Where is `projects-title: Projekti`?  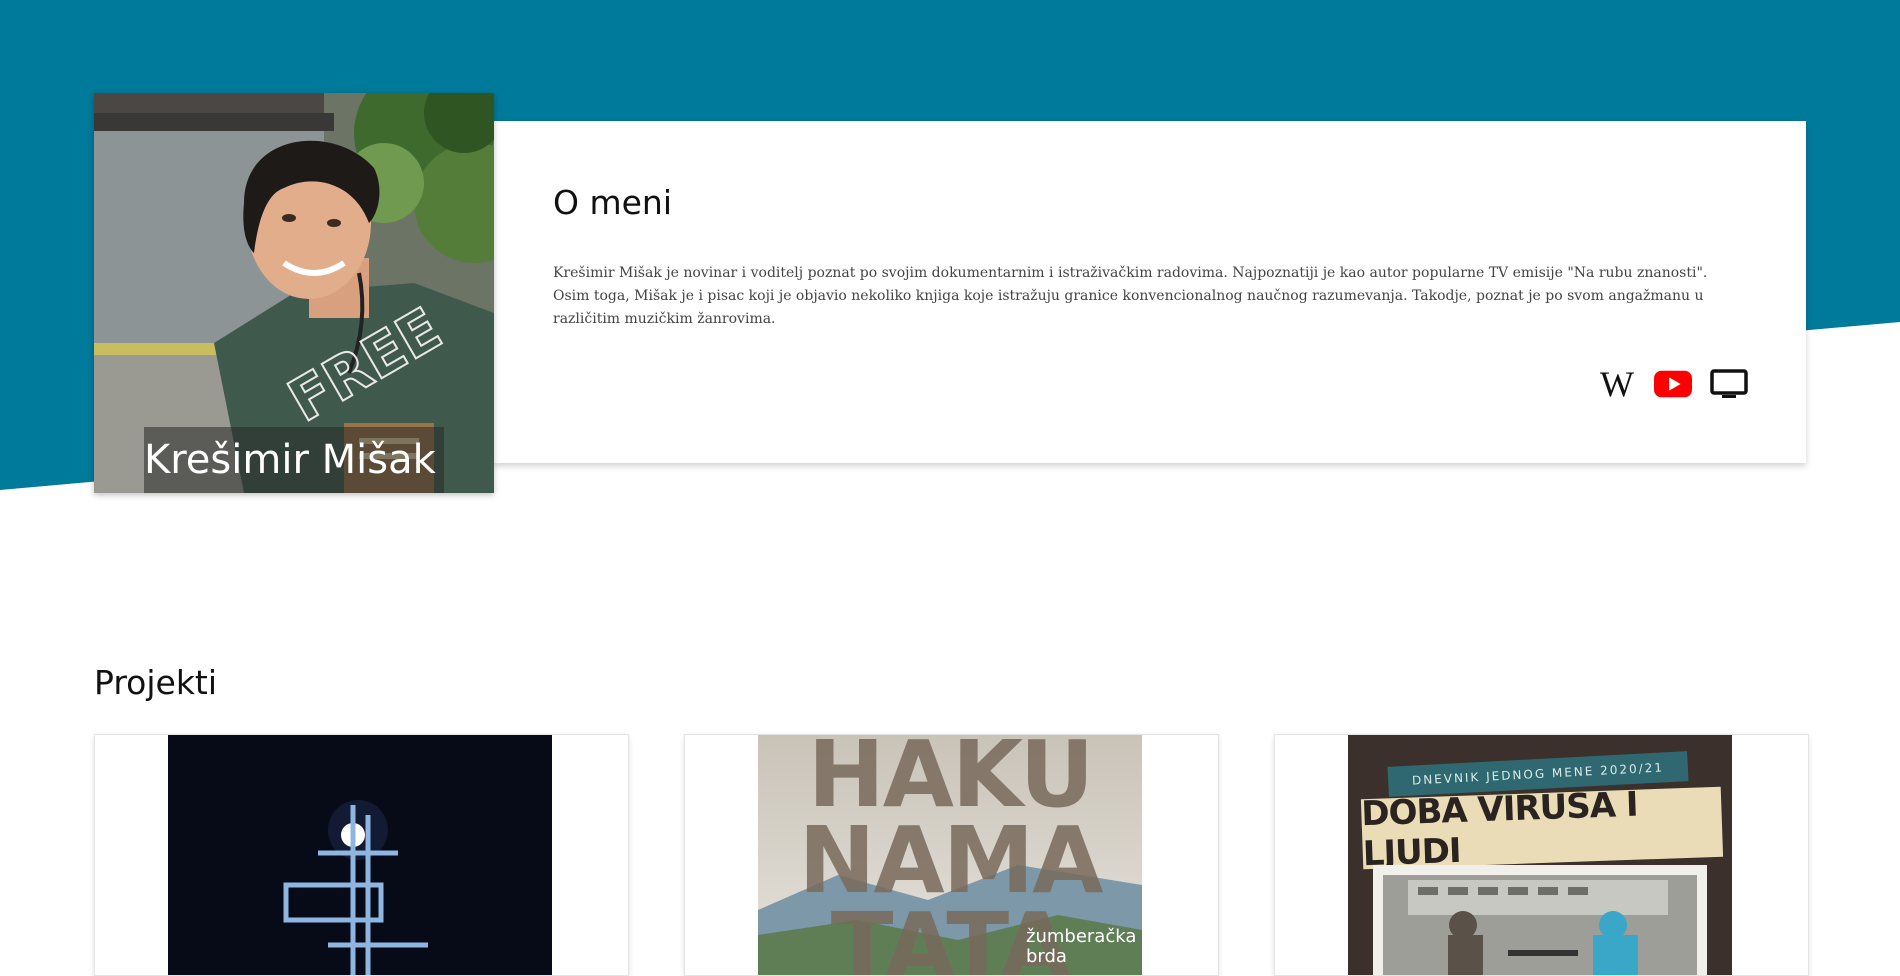
projects-title: Projekti is located at coordinates (156, 682).